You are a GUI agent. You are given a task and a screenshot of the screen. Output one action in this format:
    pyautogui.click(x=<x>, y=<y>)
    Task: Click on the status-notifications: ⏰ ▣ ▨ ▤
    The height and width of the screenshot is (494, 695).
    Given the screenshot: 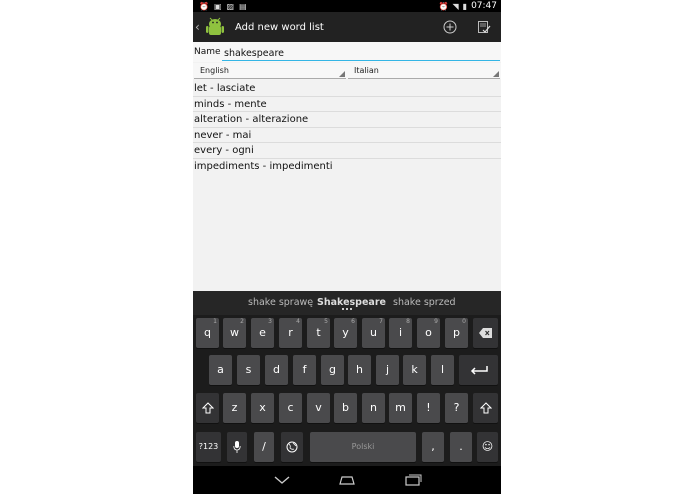 What is the action you would take?
    pyautogui.click(x=223, y=6)
    